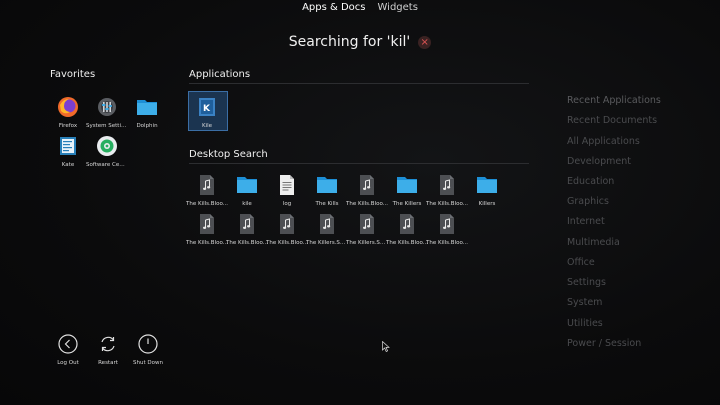  What do you see at coordinates (147, 126) in the screenshot?
I see `favorite-label: Dolphin` at bounding box center [147, 126].